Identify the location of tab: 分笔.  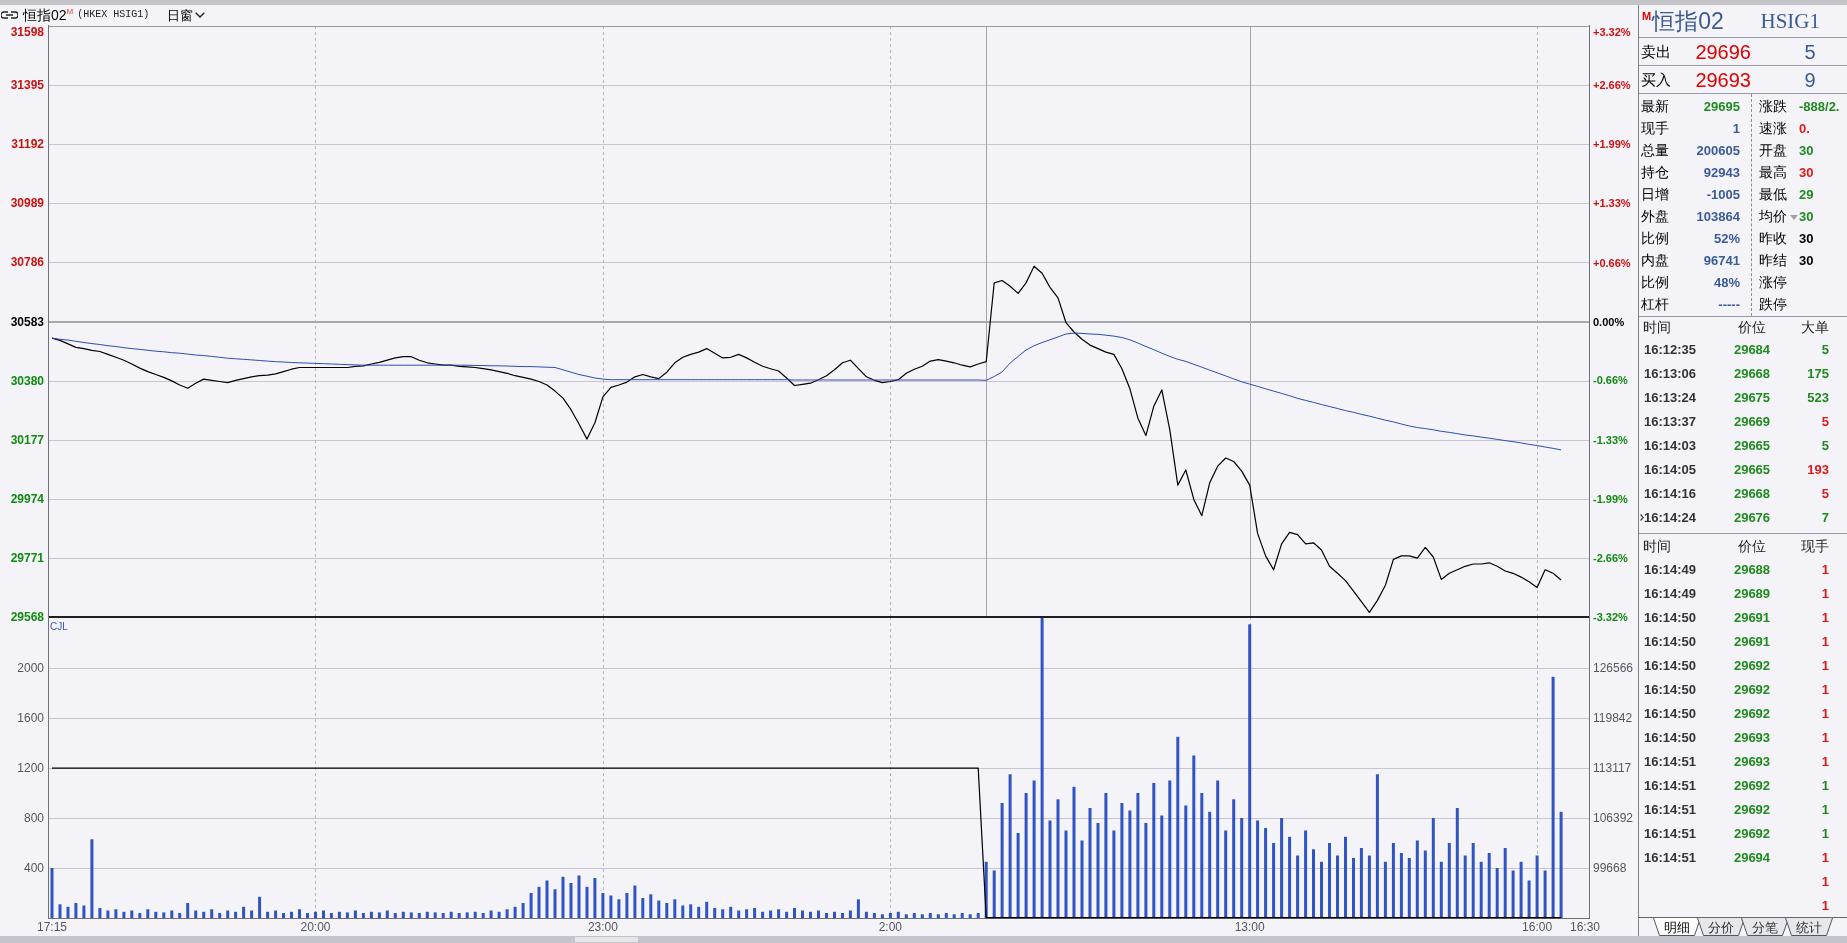
(1765, 927).